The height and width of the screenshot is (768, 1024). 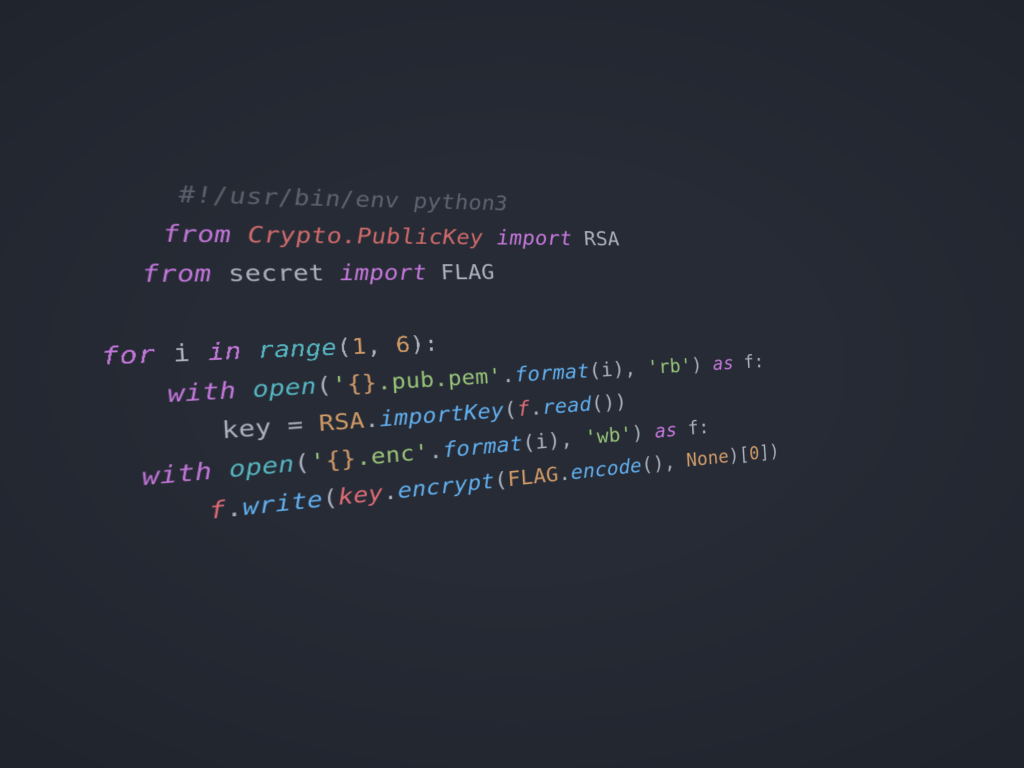 What do you see at coordinates (217, 510) in the screenshot?
I see `token-variable_red: f` at bounding box center [217, 510].